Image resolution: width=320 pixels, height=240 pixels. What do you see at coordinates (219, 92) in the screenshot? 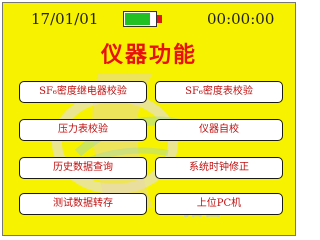
I see `sf6-density-meter-check-button: SF₆密度表校验` at bounding box center [219, 92].